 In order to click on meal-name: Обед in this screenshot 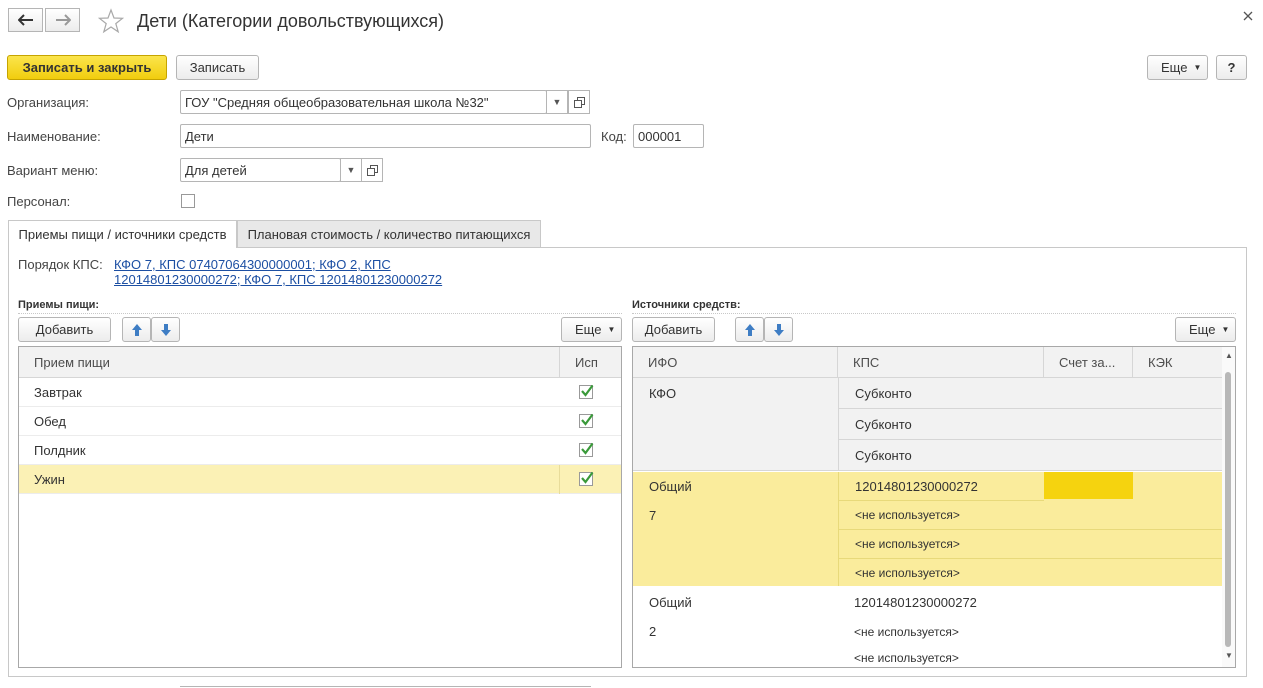, I will do `click(50, 421)`.